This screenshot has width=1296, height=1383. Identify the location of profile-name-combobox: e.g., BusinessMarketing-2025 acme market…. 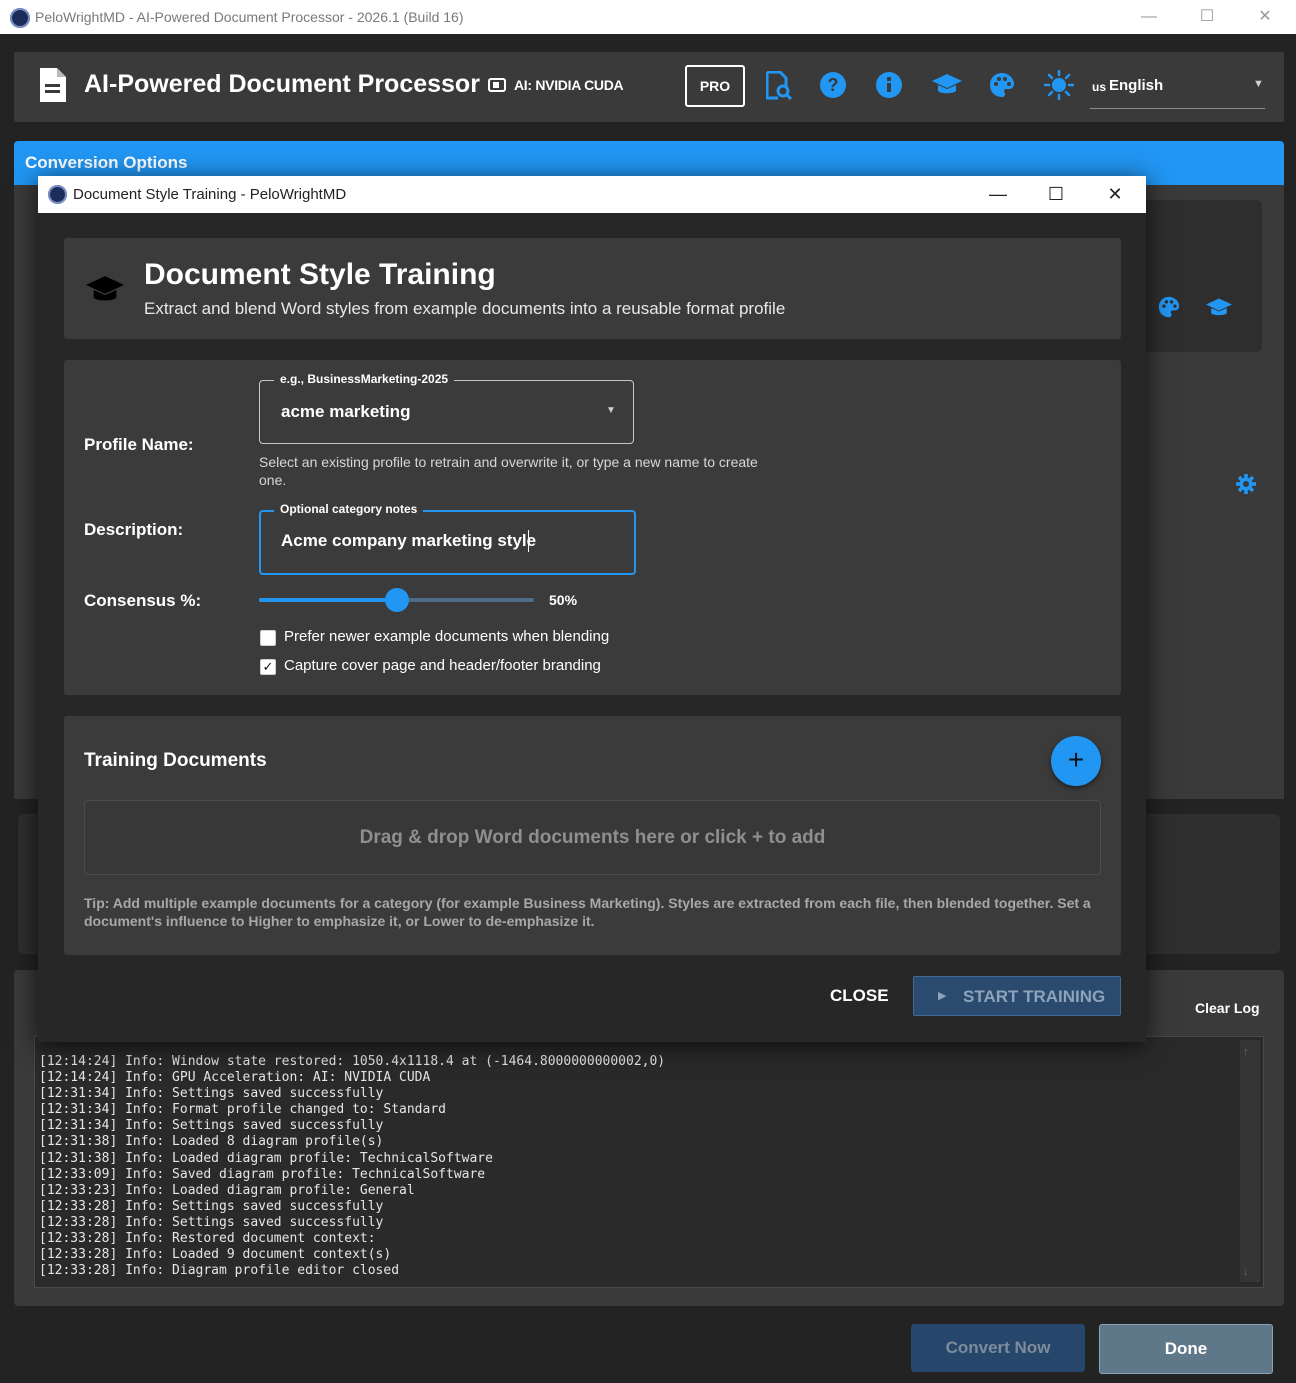
(446, 408).